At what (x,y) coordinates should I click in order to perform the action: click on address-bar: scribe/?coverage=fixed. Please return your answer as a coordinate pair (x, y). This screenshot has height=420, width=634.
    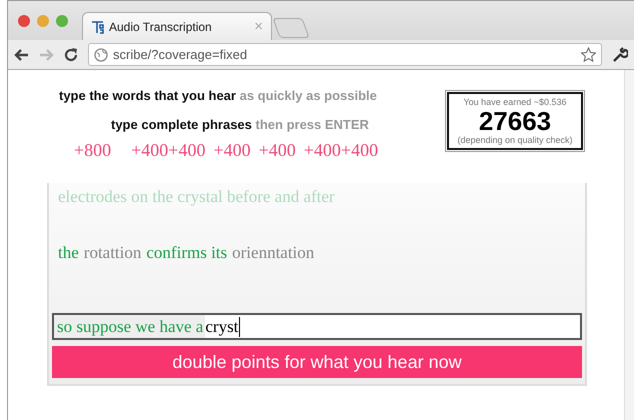
    Looking at the image, I should click on (345, 54).